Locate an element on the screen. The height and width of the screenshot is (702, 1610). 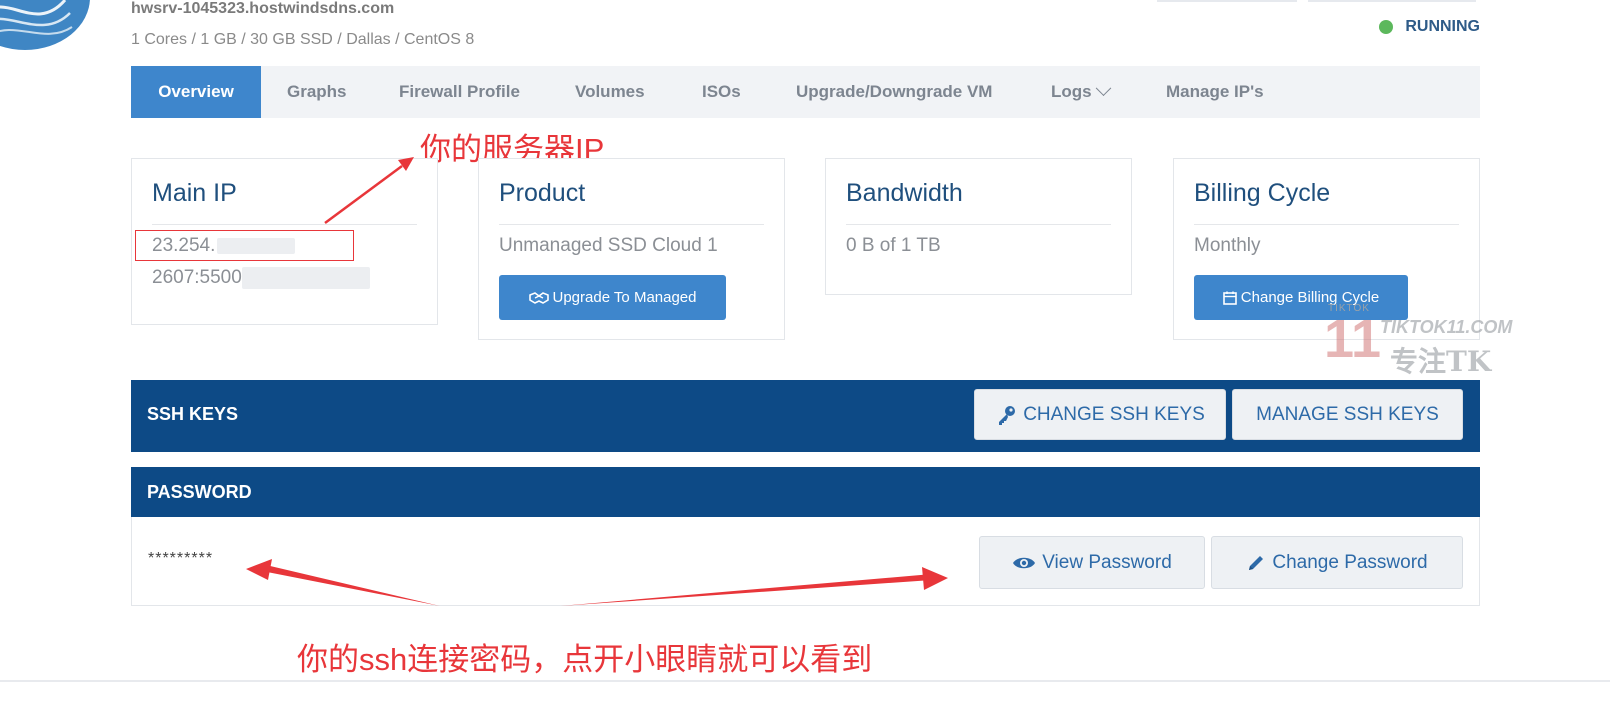
tab-label: ISOs is located at coordinates (721, 91).